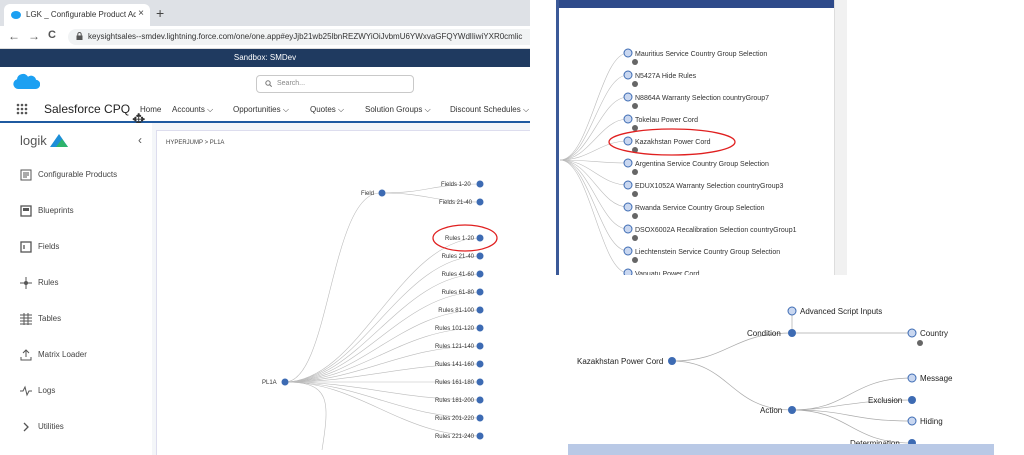 Image resolution: width=1024 pixels, height=455 pixels. Describe the element at coordinates (56, 210) in the screenshot. I see `sidebar-item-label: Blueprints` at that location.